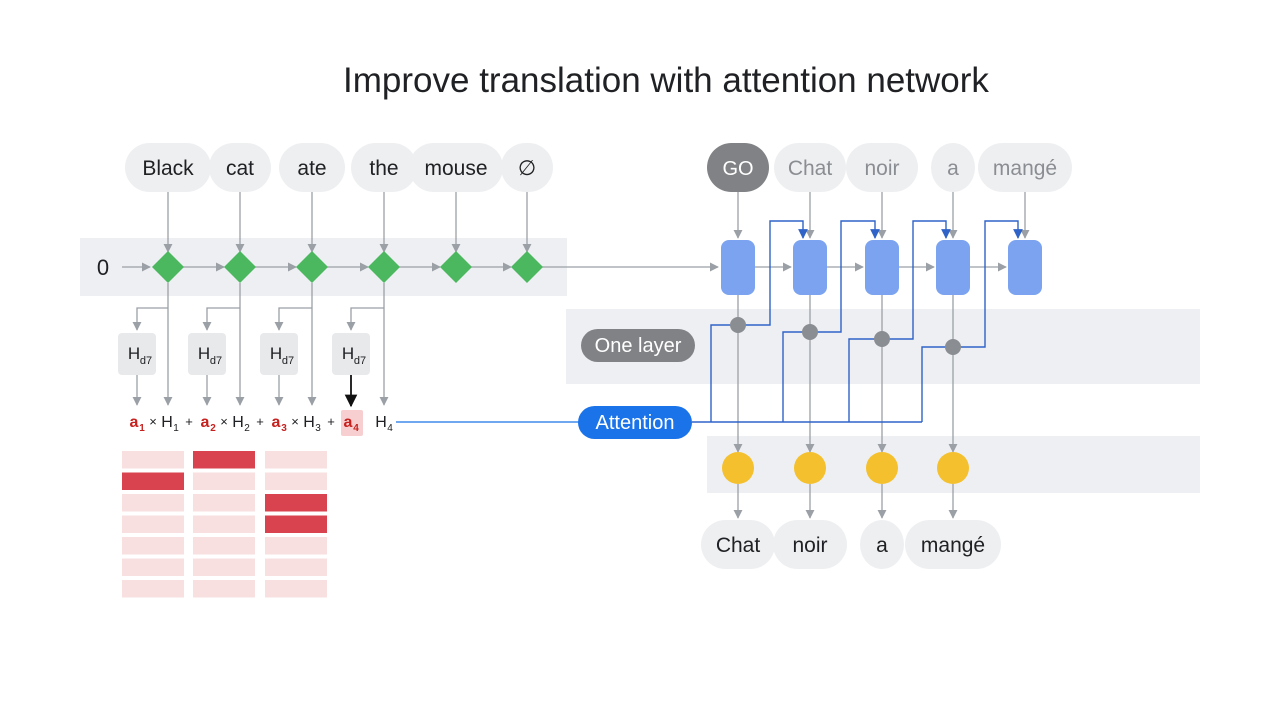 The image size is (1280, 720). I want to click on output-token: mangé, so click(953, 544).